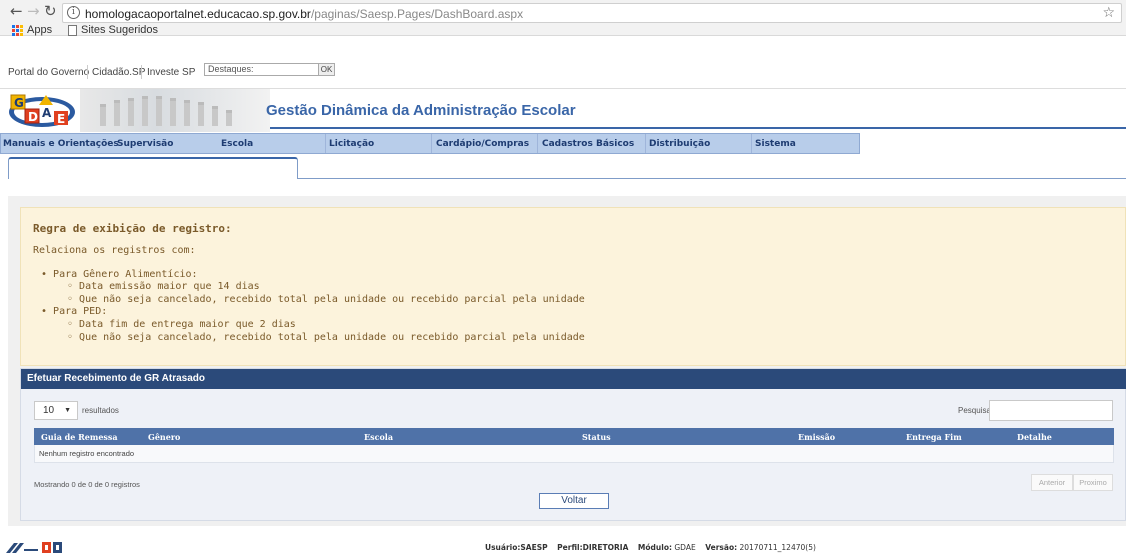 The image size is (1126, 553). Describe the element at coordinates (326, 69) in the screenshot. I see `ok-button: OK` at that location.